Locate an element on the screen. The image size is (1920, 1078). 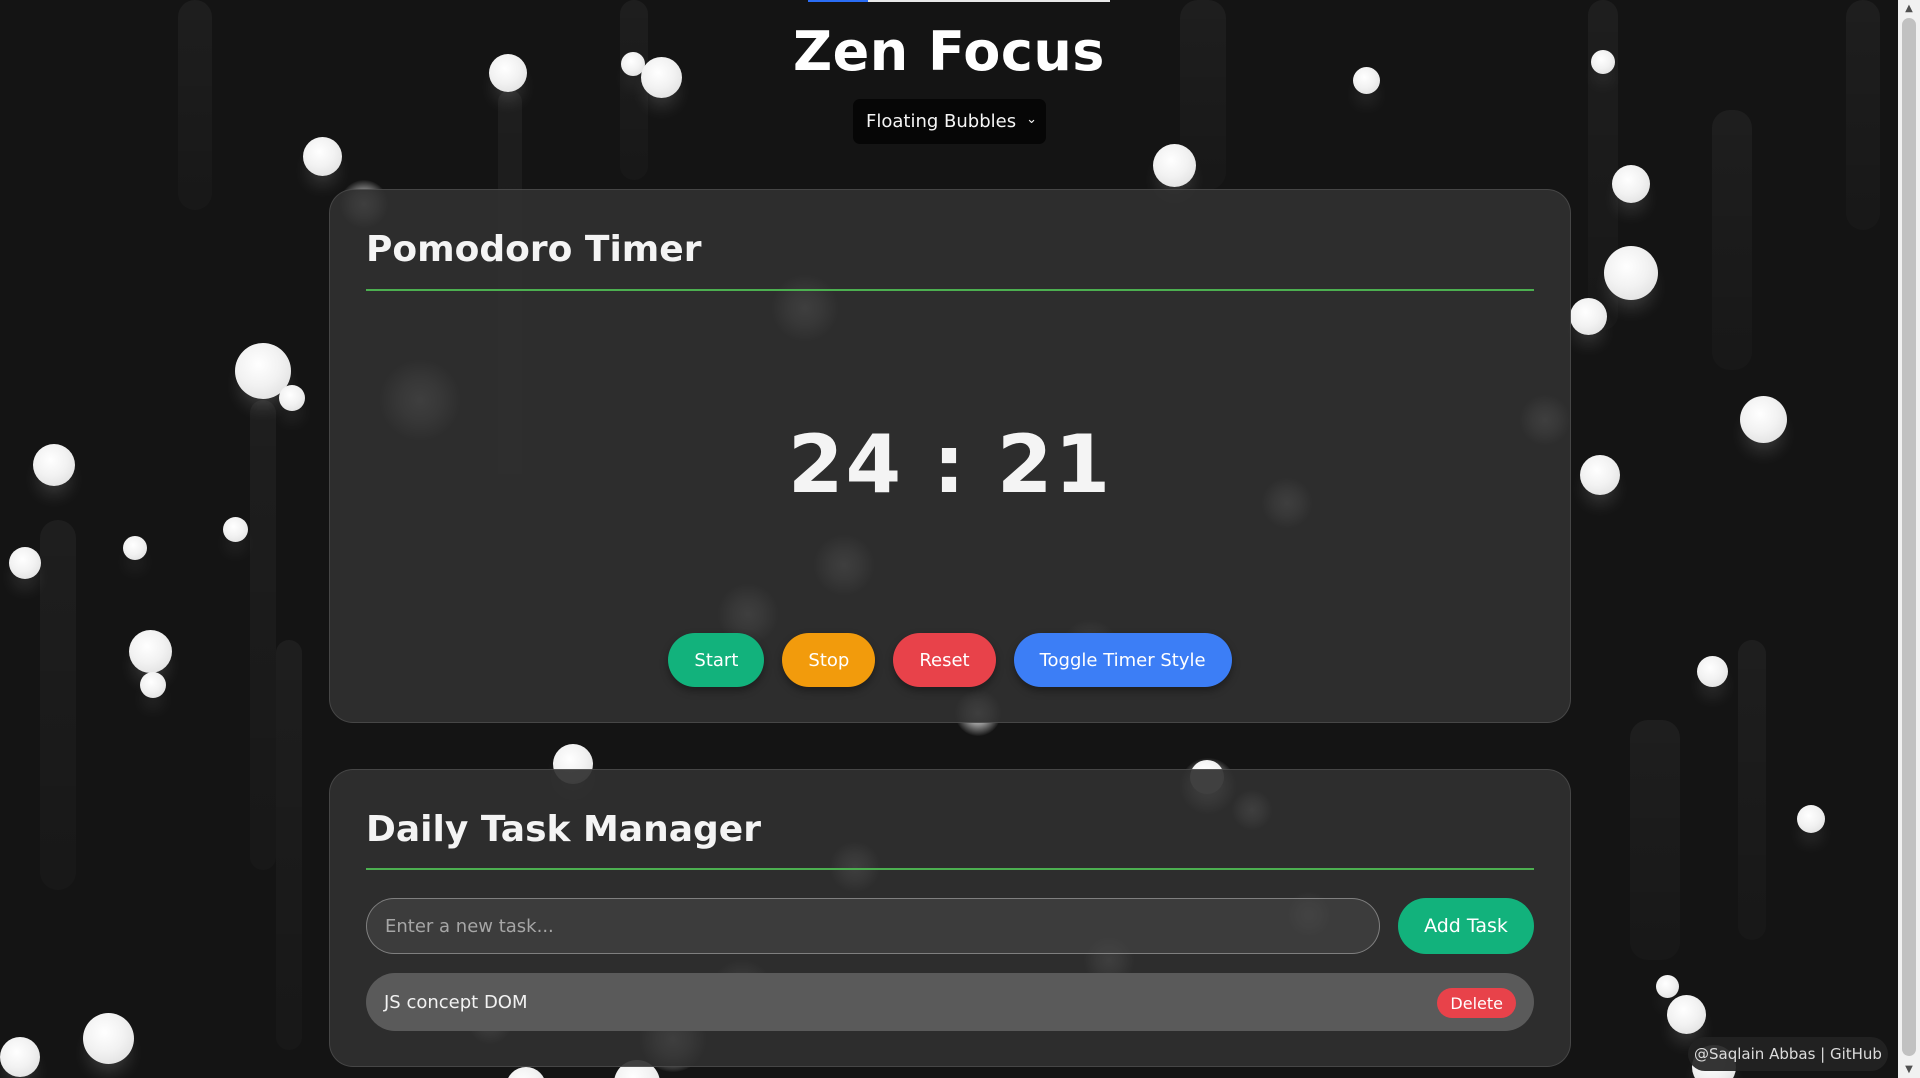
timer-controls: Start Stop Reset Toggle Timer Style is located at coordinates (950, 660).